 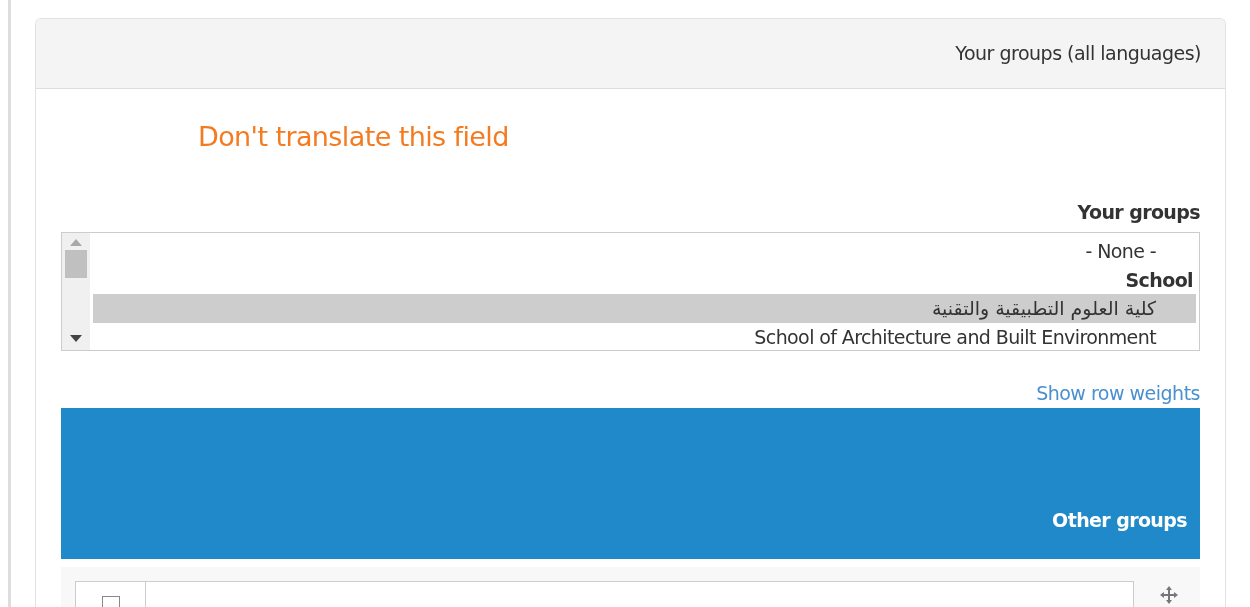 What do you see at coordinates (76, 291) in the screenshot?
I see `scrollbar` at bounding box center [76, 291].